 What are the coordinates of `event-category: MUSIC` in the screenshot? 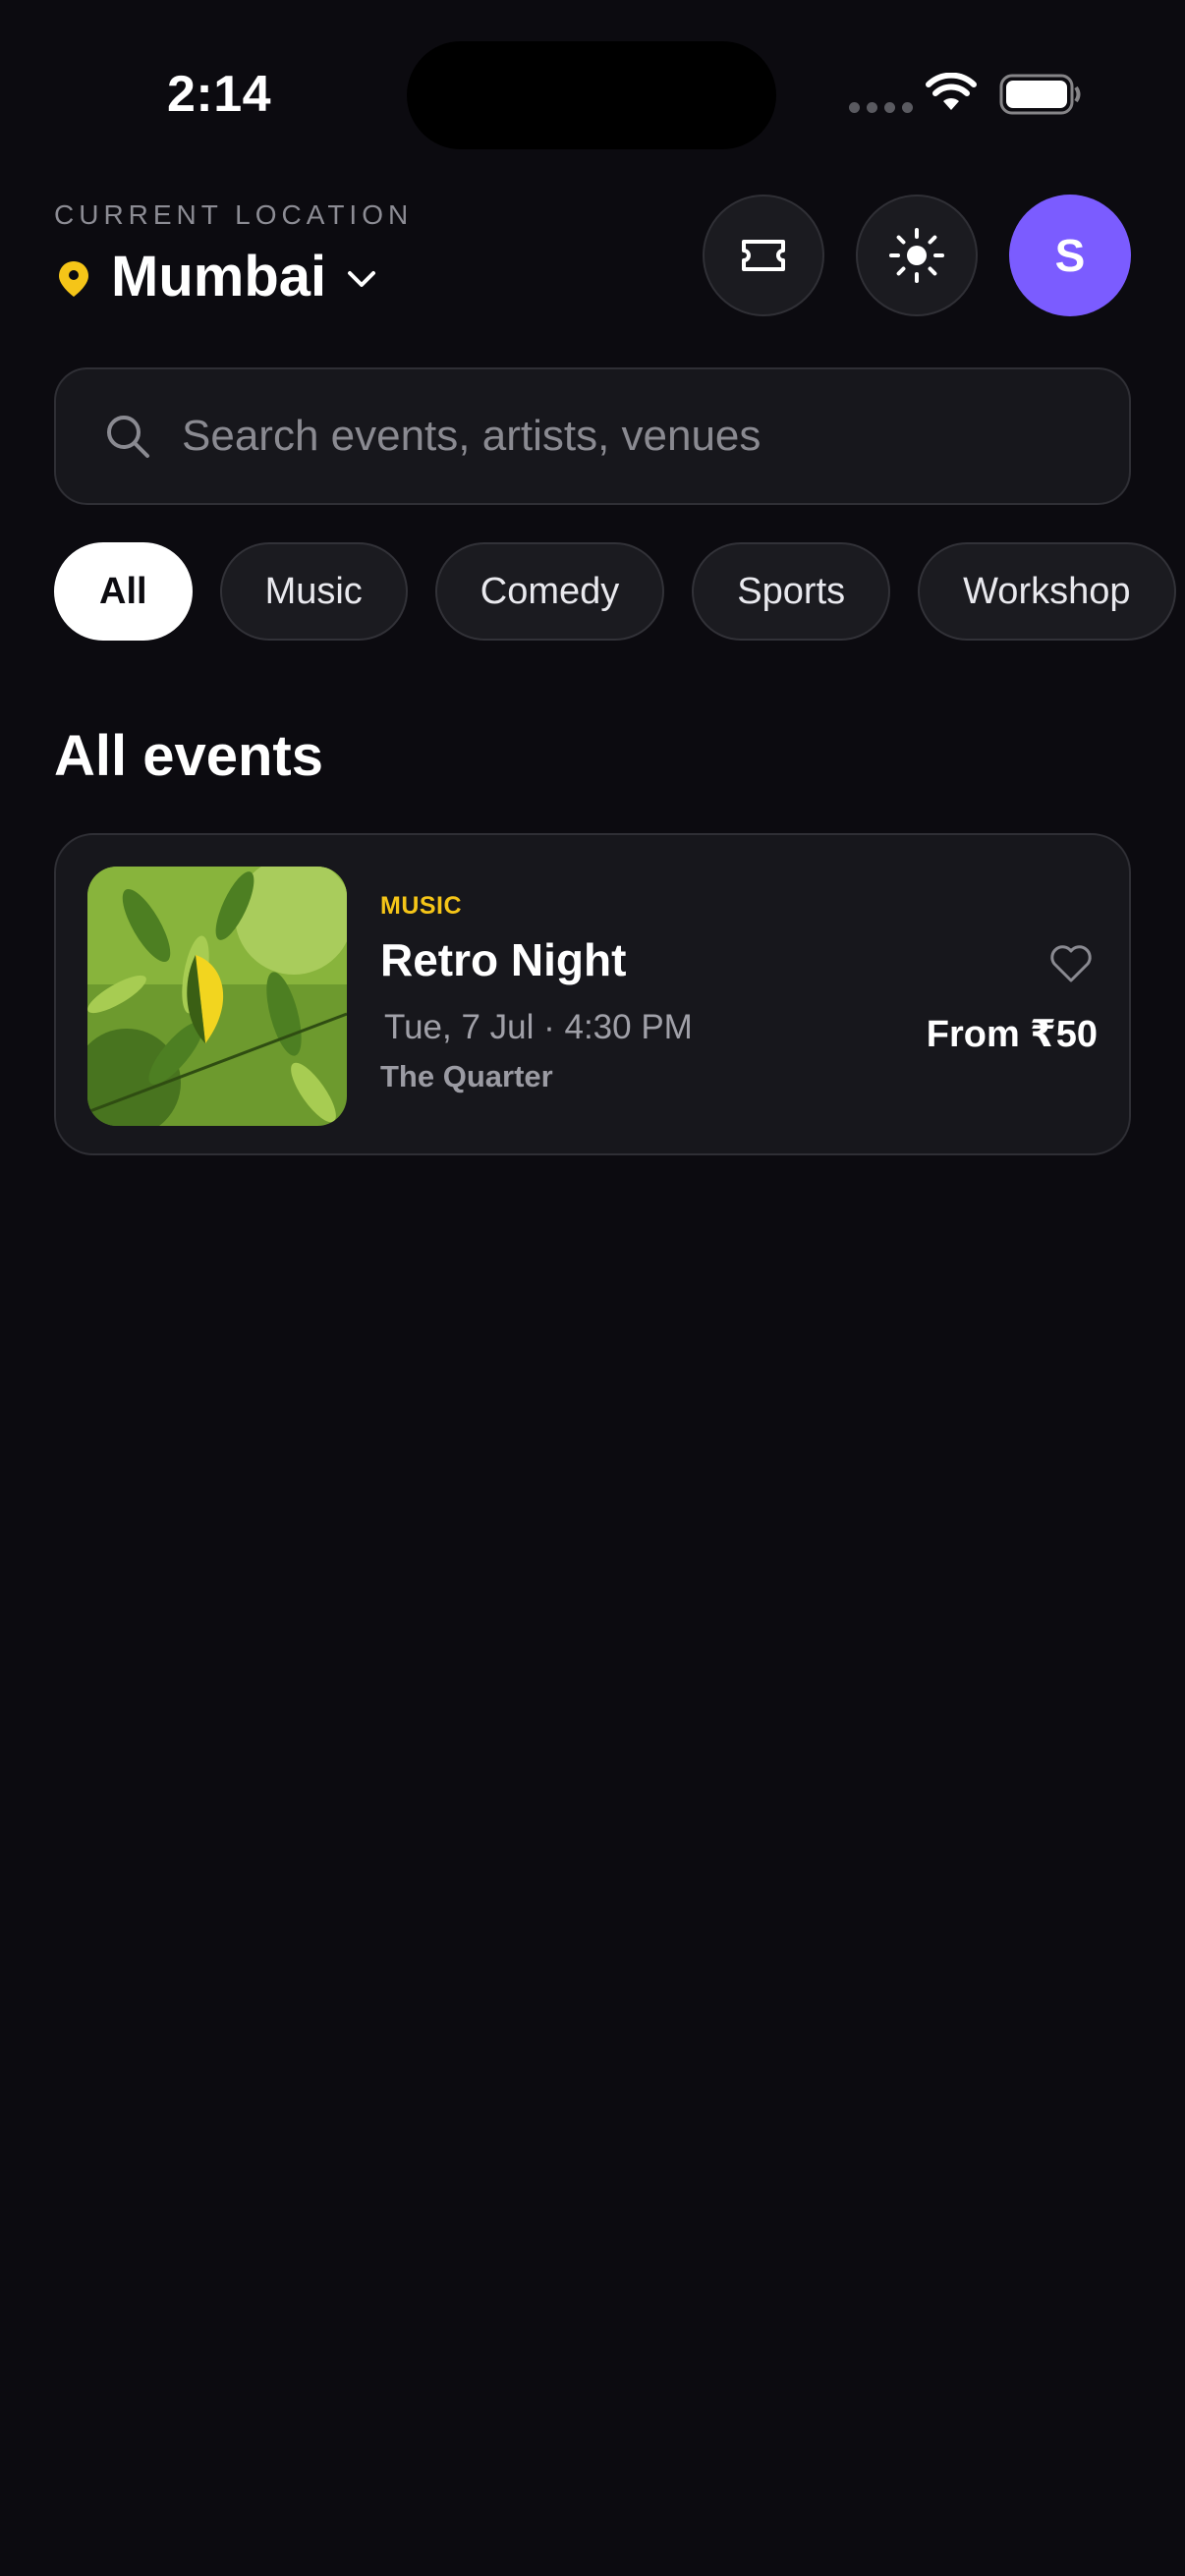 It's located at (422, 906).